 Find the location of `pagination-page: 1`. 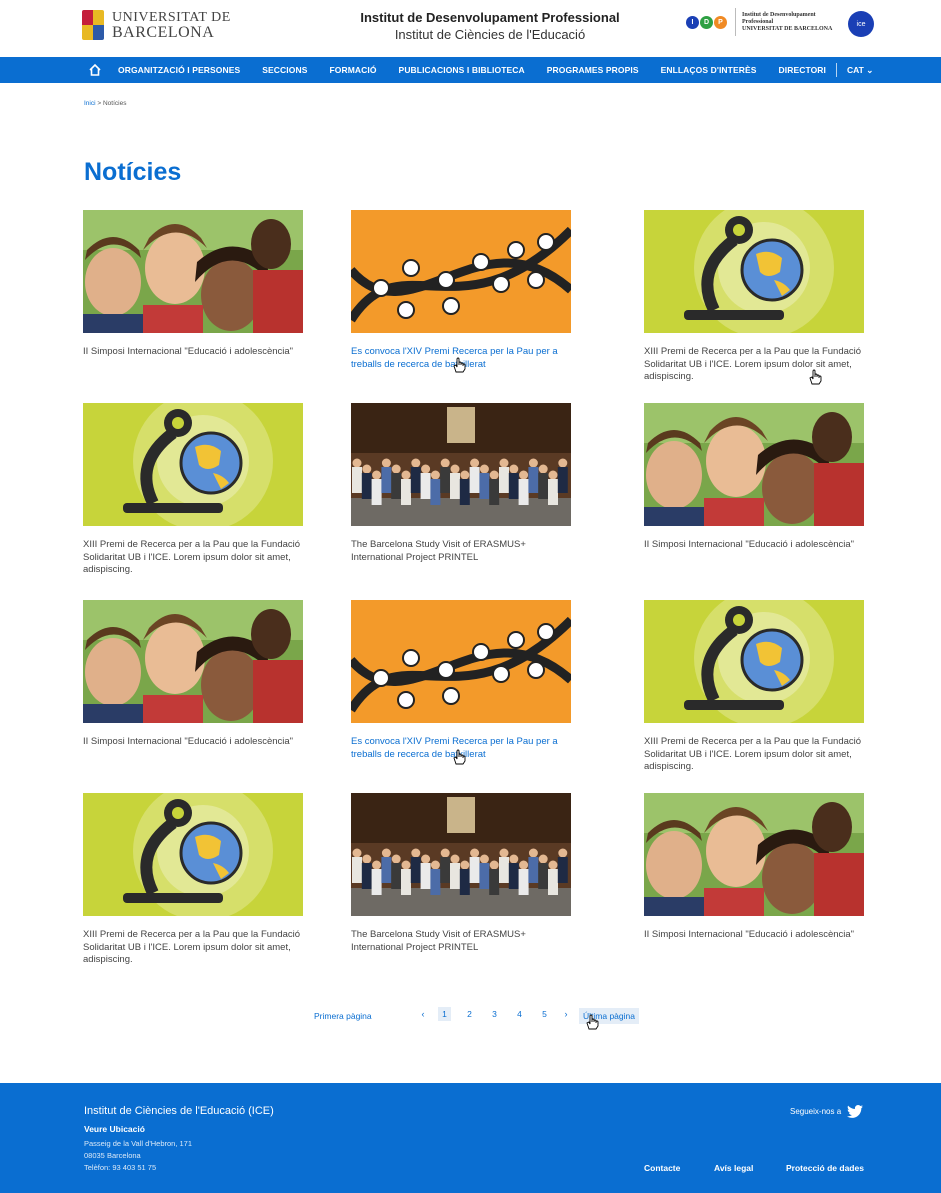

pagination-page: 1 is located at coordinates (444, 1014).